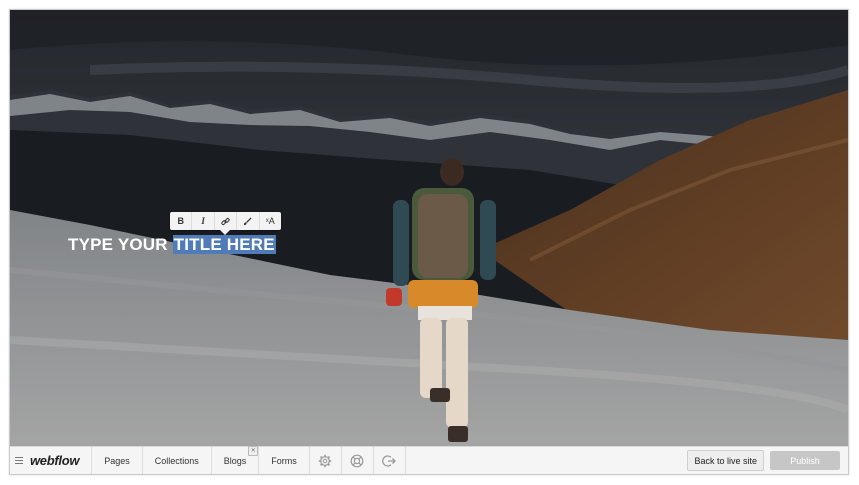 The image size is (859, 485). I want to click on nav-pages: Pages, so click(117, 460).